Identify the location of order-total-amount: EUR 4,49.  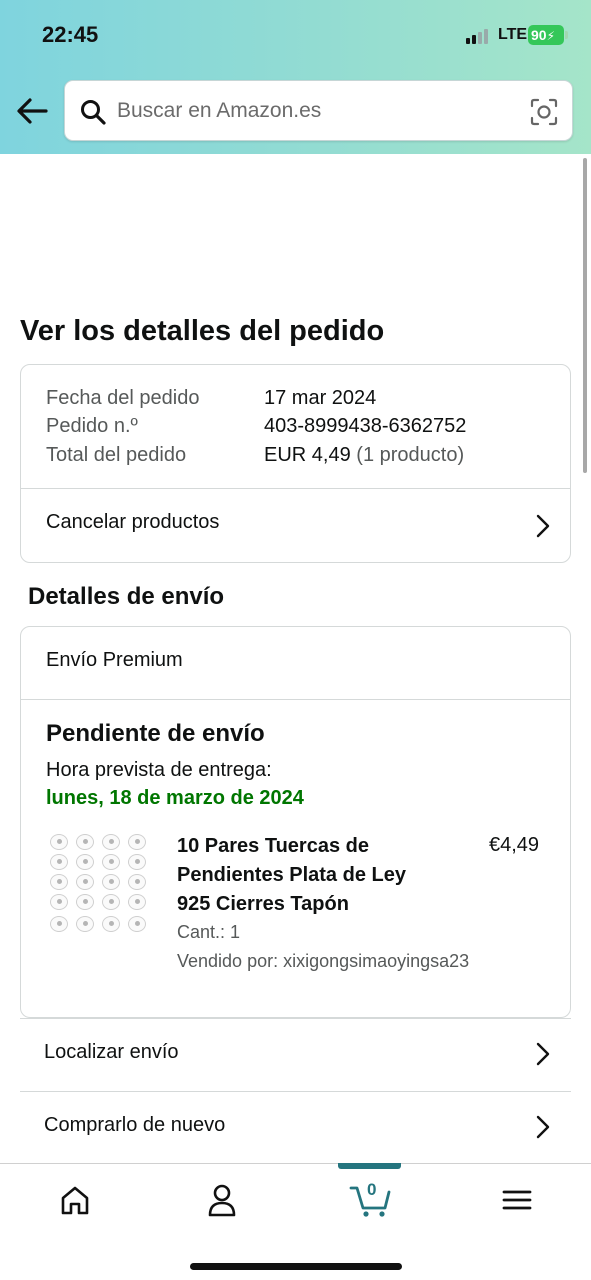
(307, 455).